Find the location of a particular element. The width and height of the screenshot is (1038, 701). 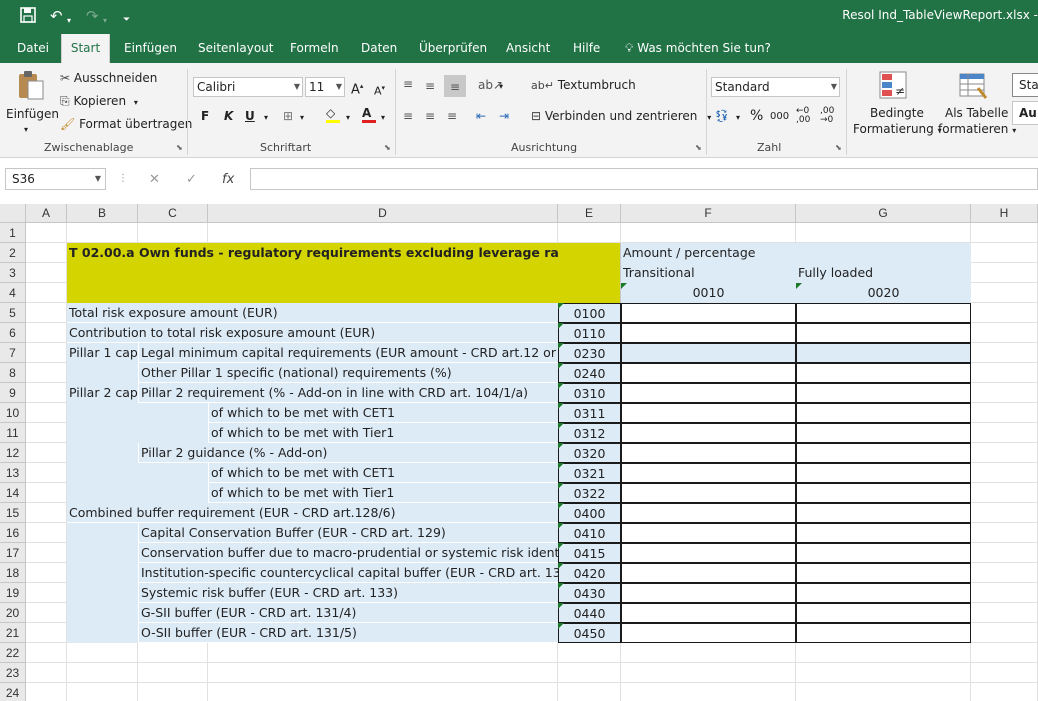

wrap-text-button: ab↵ Textumbruch is located at coordinates (583, 85).